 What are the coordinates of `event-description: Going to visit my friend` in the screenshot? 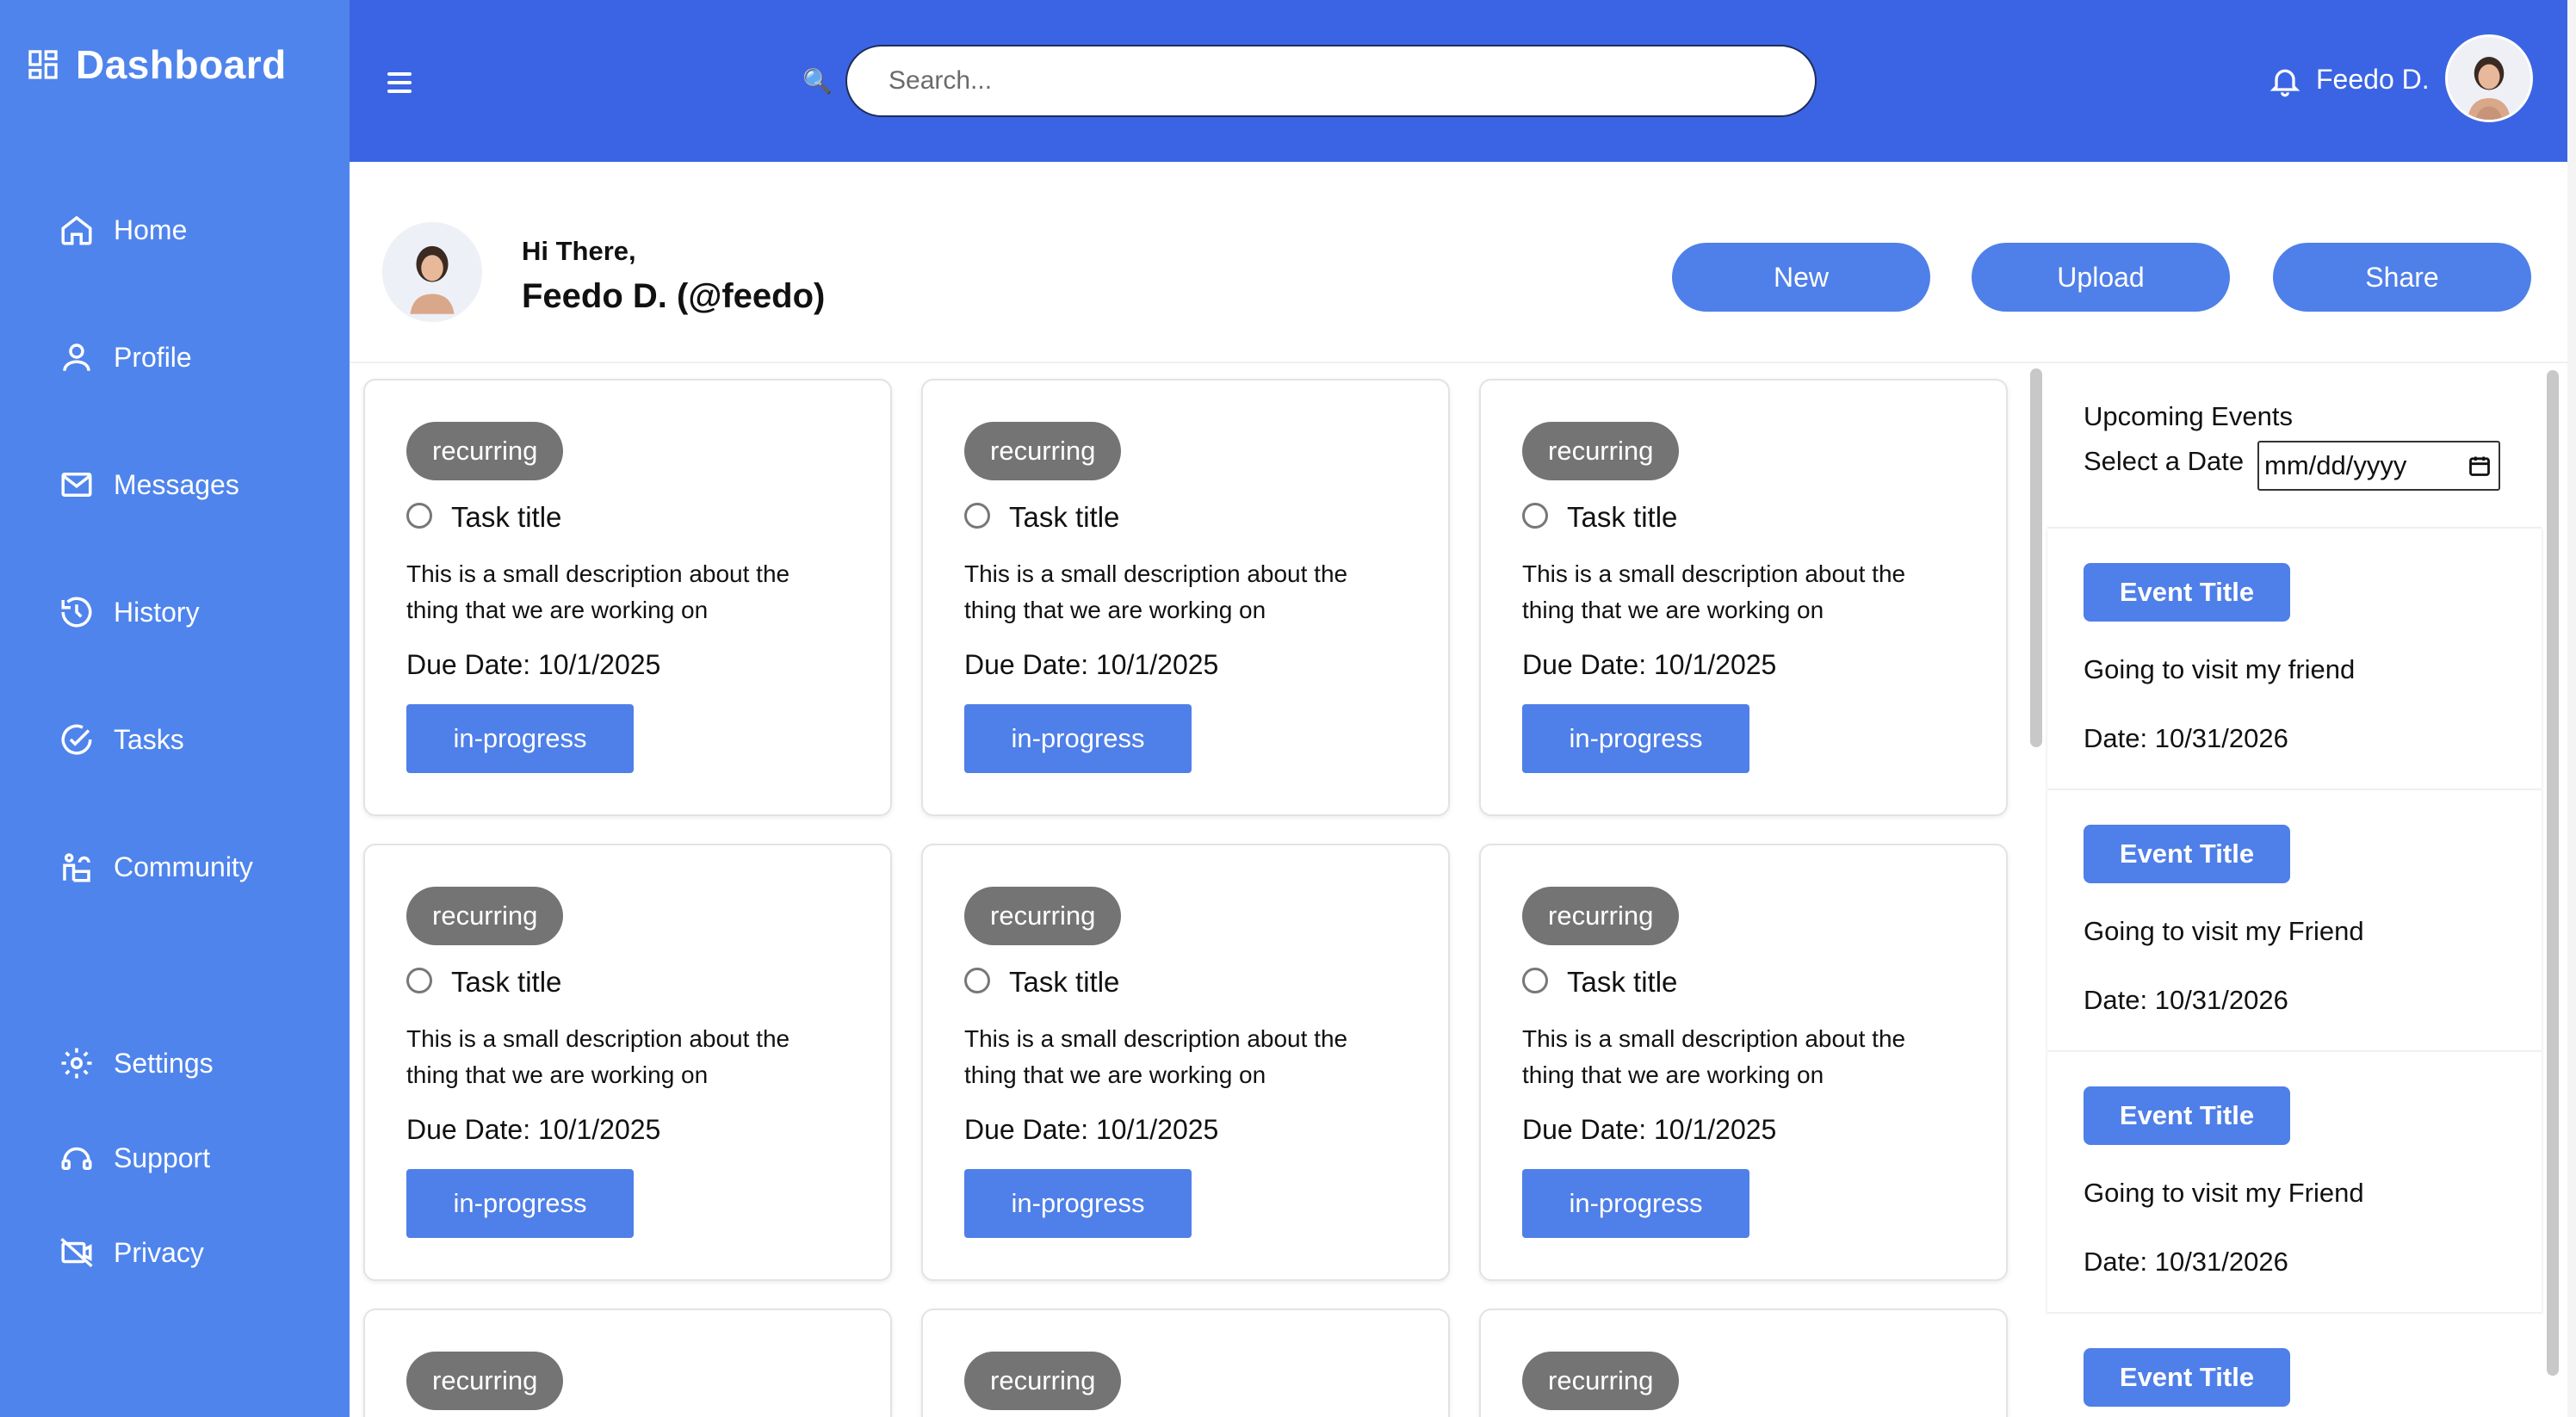 It's located at (2220, 669).